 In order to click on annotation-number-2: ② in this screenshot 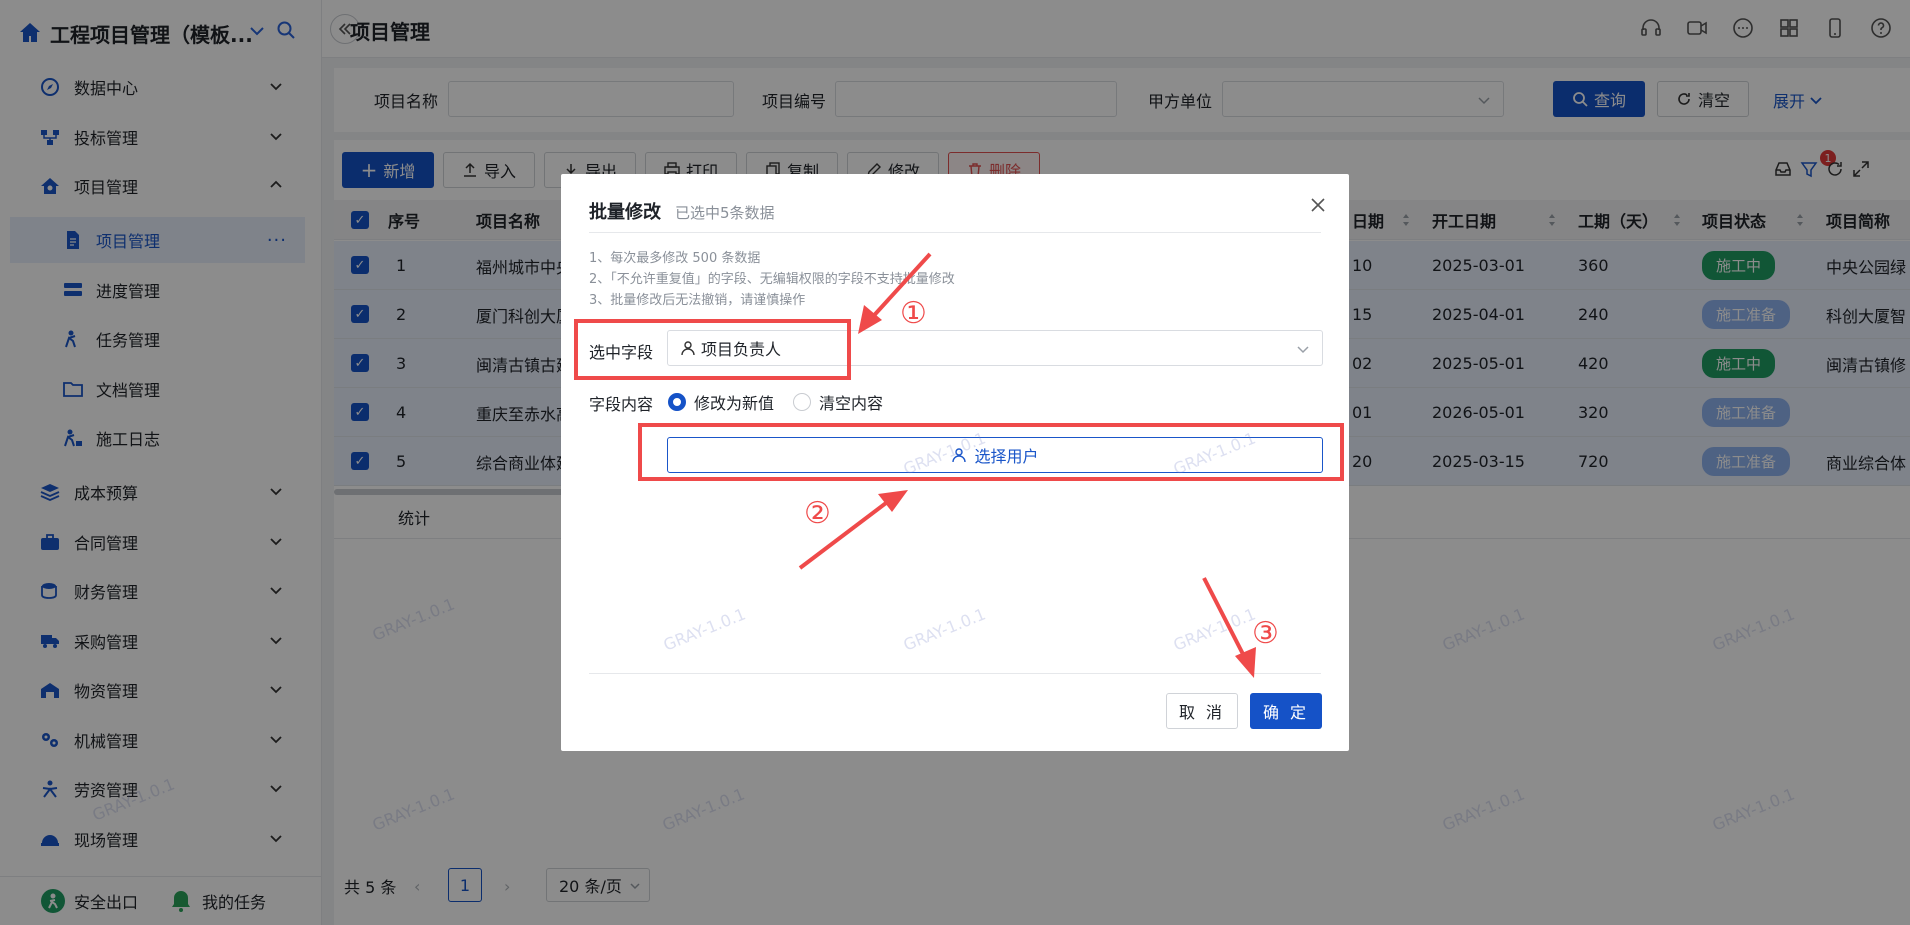, I will do `click(817, 513)`.